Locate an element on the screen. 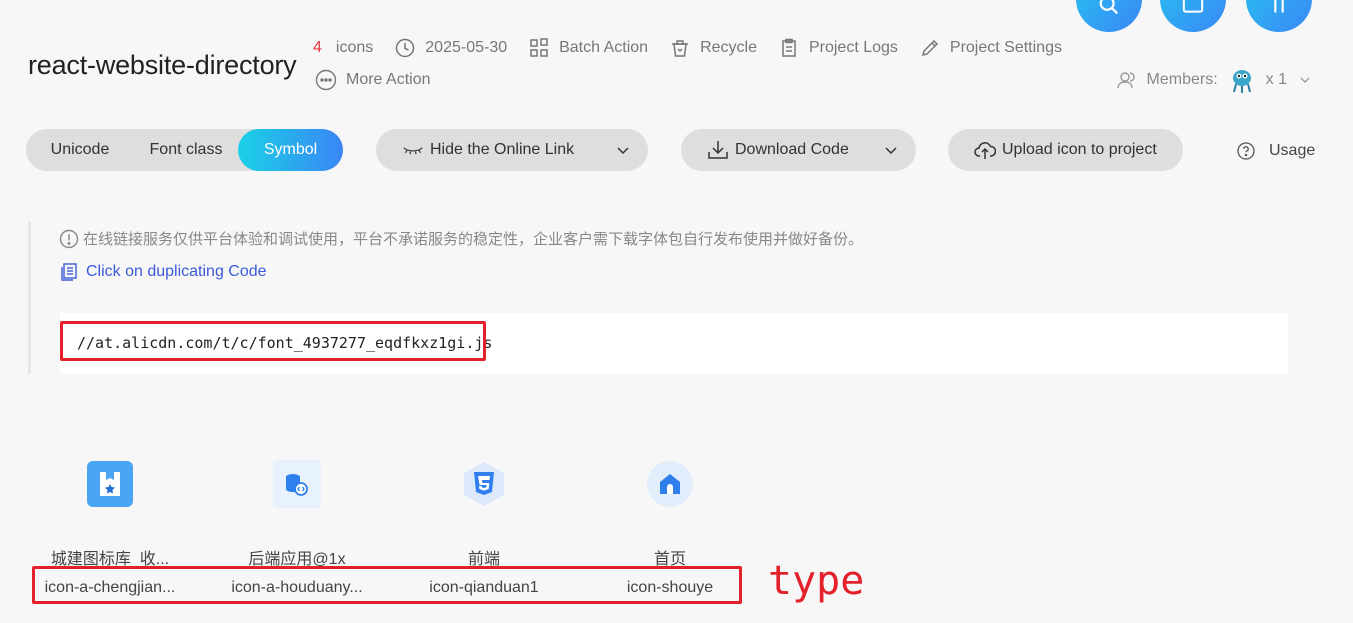  home-icon is located at coordinates (670, 484).